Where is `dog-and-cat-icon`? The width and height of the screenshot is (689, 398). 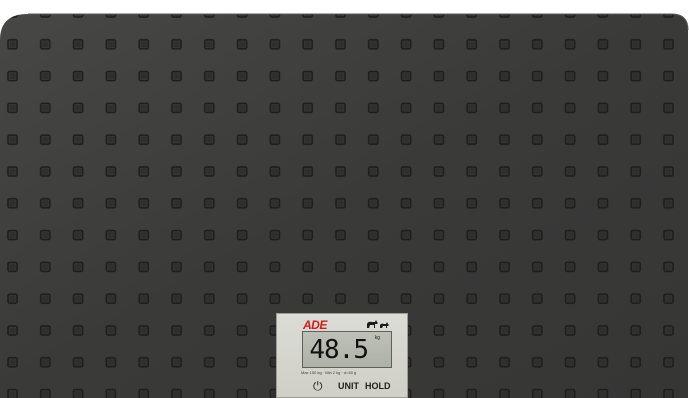 dog-and-cat-icon is located at coordinates (378, 325).